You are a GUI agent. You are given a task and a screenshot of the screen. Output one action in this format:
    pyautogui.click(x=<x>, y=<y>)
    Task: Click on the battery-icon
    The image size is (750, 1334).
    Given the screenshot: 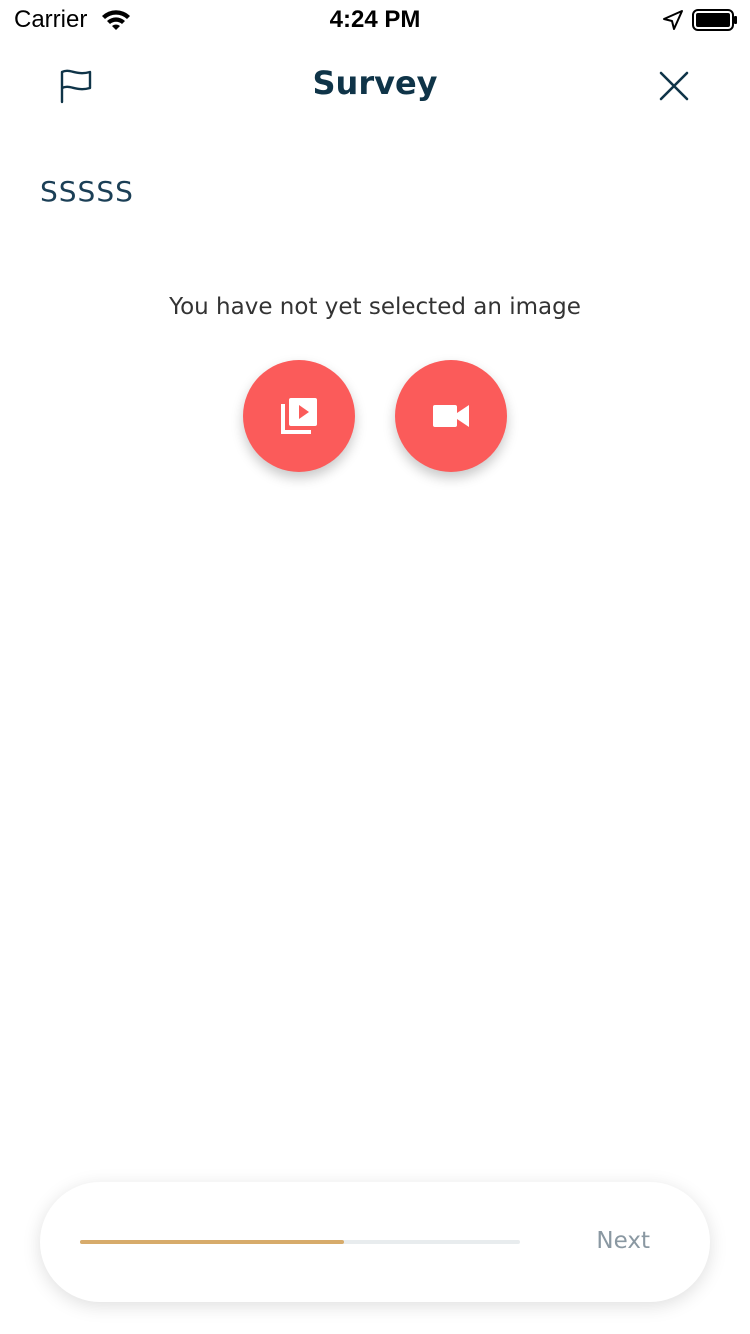 What is the action you would take?
    pyautogui.click(x=714, y=20)
    